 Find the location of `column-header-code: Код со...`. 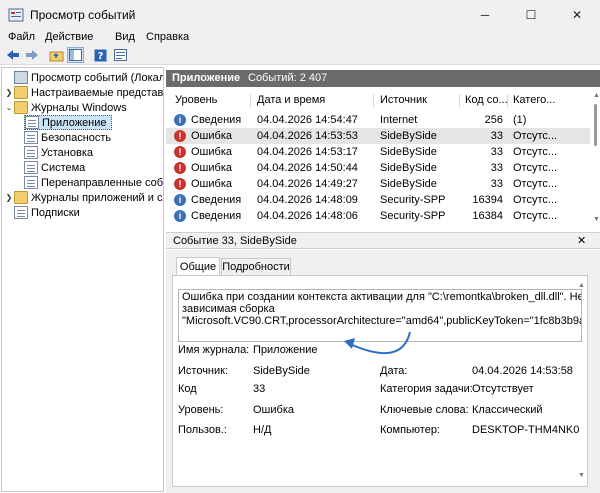

column-header-code: Код со... is located at coordinates (486, 100).